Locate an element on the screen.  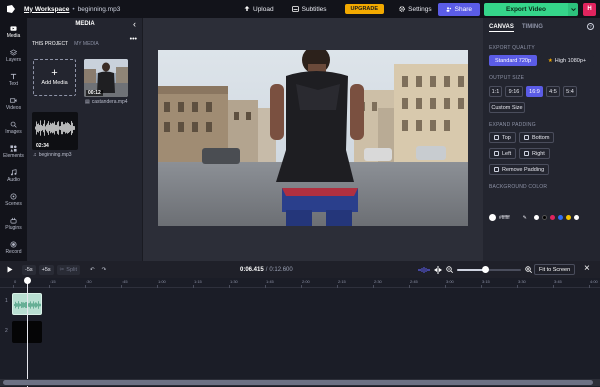
size-4-5-button: 4:5 is located at coordinates (553, 91).